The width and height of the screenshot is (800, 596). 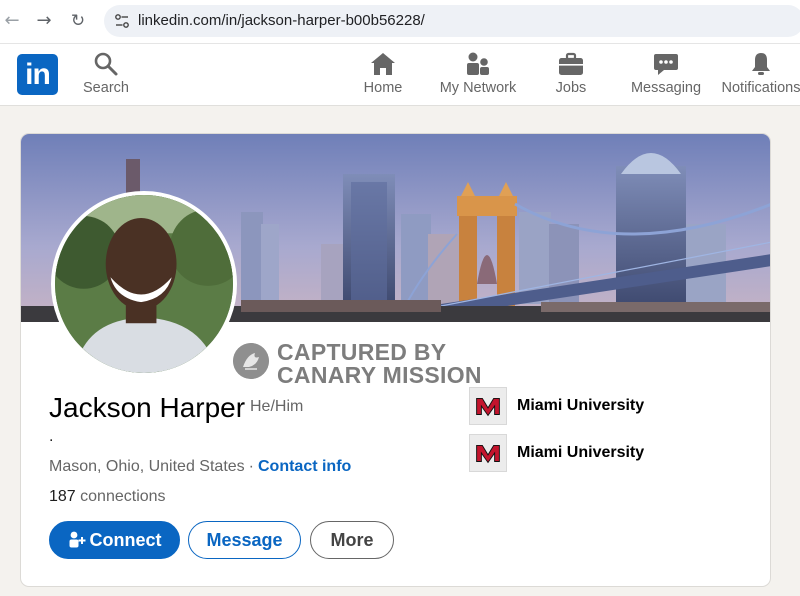 What do you see at coordinates (277, 406) in the screenshot?
I see `profile-pronouns: He/Him` at bounding box center [277, 406].